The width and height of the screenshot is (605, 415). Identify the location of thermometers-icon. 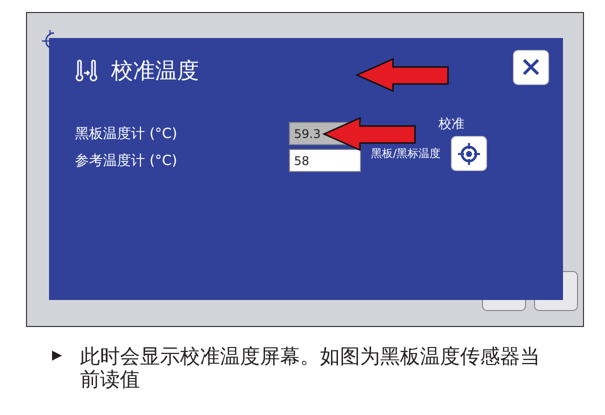
(87, 71).